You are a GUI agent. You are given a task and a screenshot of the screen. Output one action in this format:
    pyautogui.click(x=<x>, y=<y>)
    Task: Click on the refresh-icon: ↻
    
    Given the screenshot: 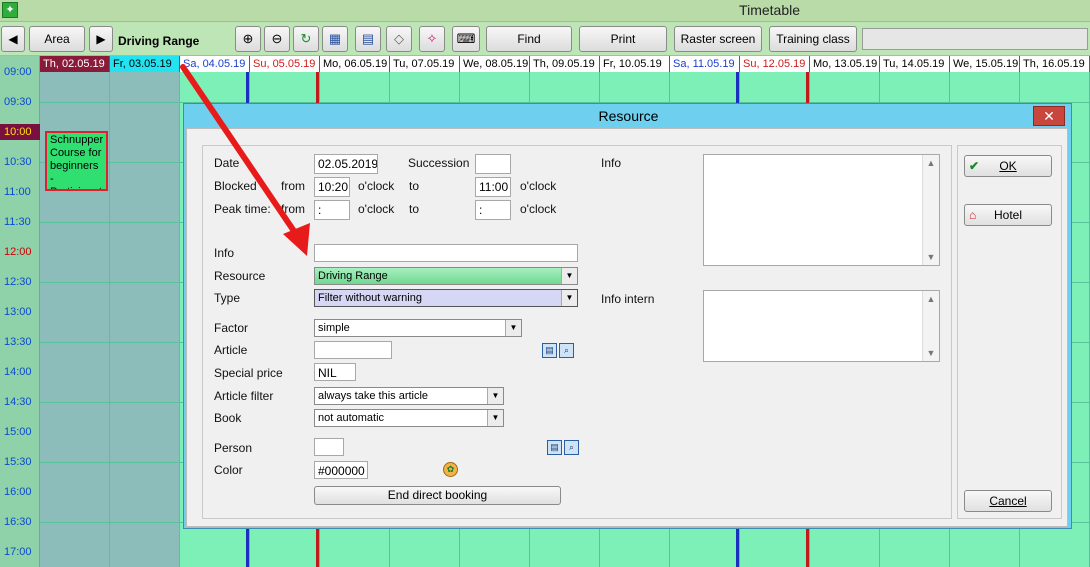 What is the action you would take?
    pyautogui.click(x=306, y=39)
    